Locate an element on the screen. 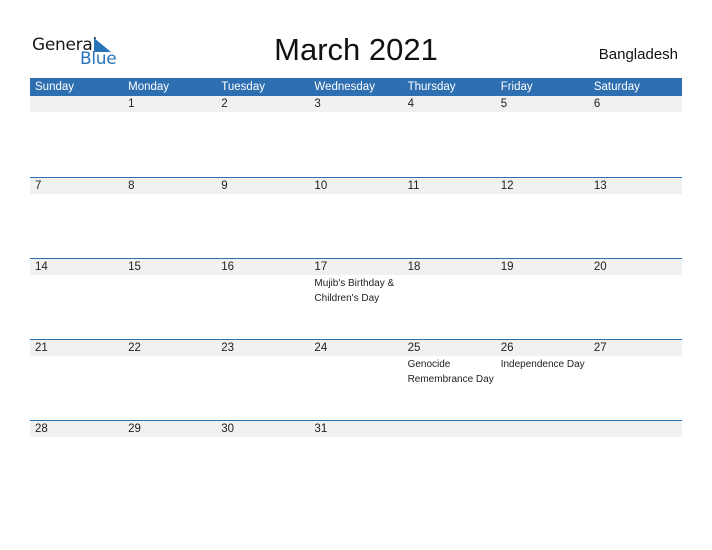 Image resolution: width=712 pixels, height=550 pixels. day-number: 9 is located at coordinates (263, 186).